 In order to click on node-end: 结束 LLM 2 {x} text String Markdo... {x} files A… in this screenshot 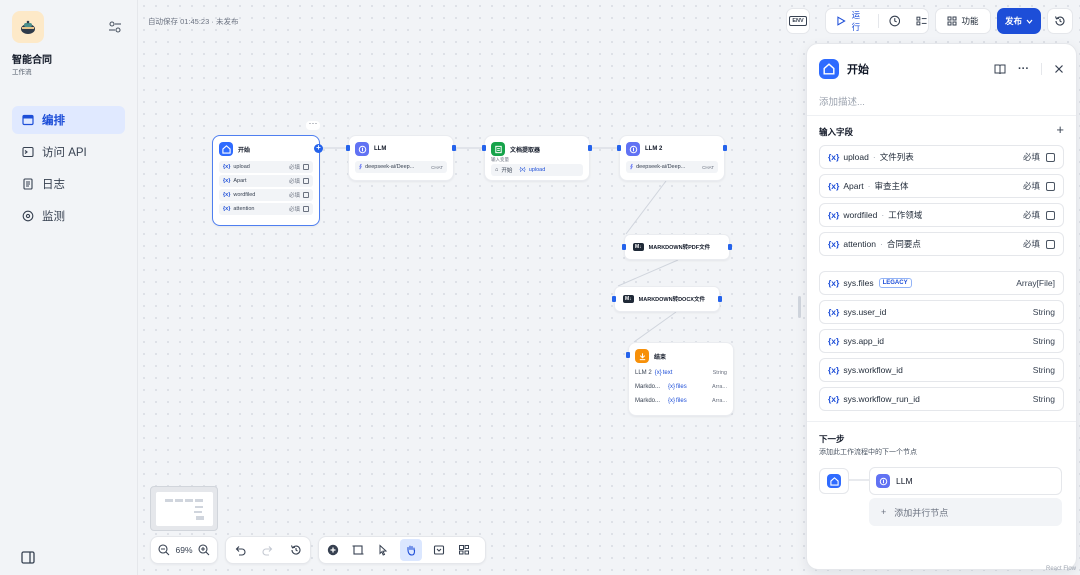, I will do `click(681, 379)`.